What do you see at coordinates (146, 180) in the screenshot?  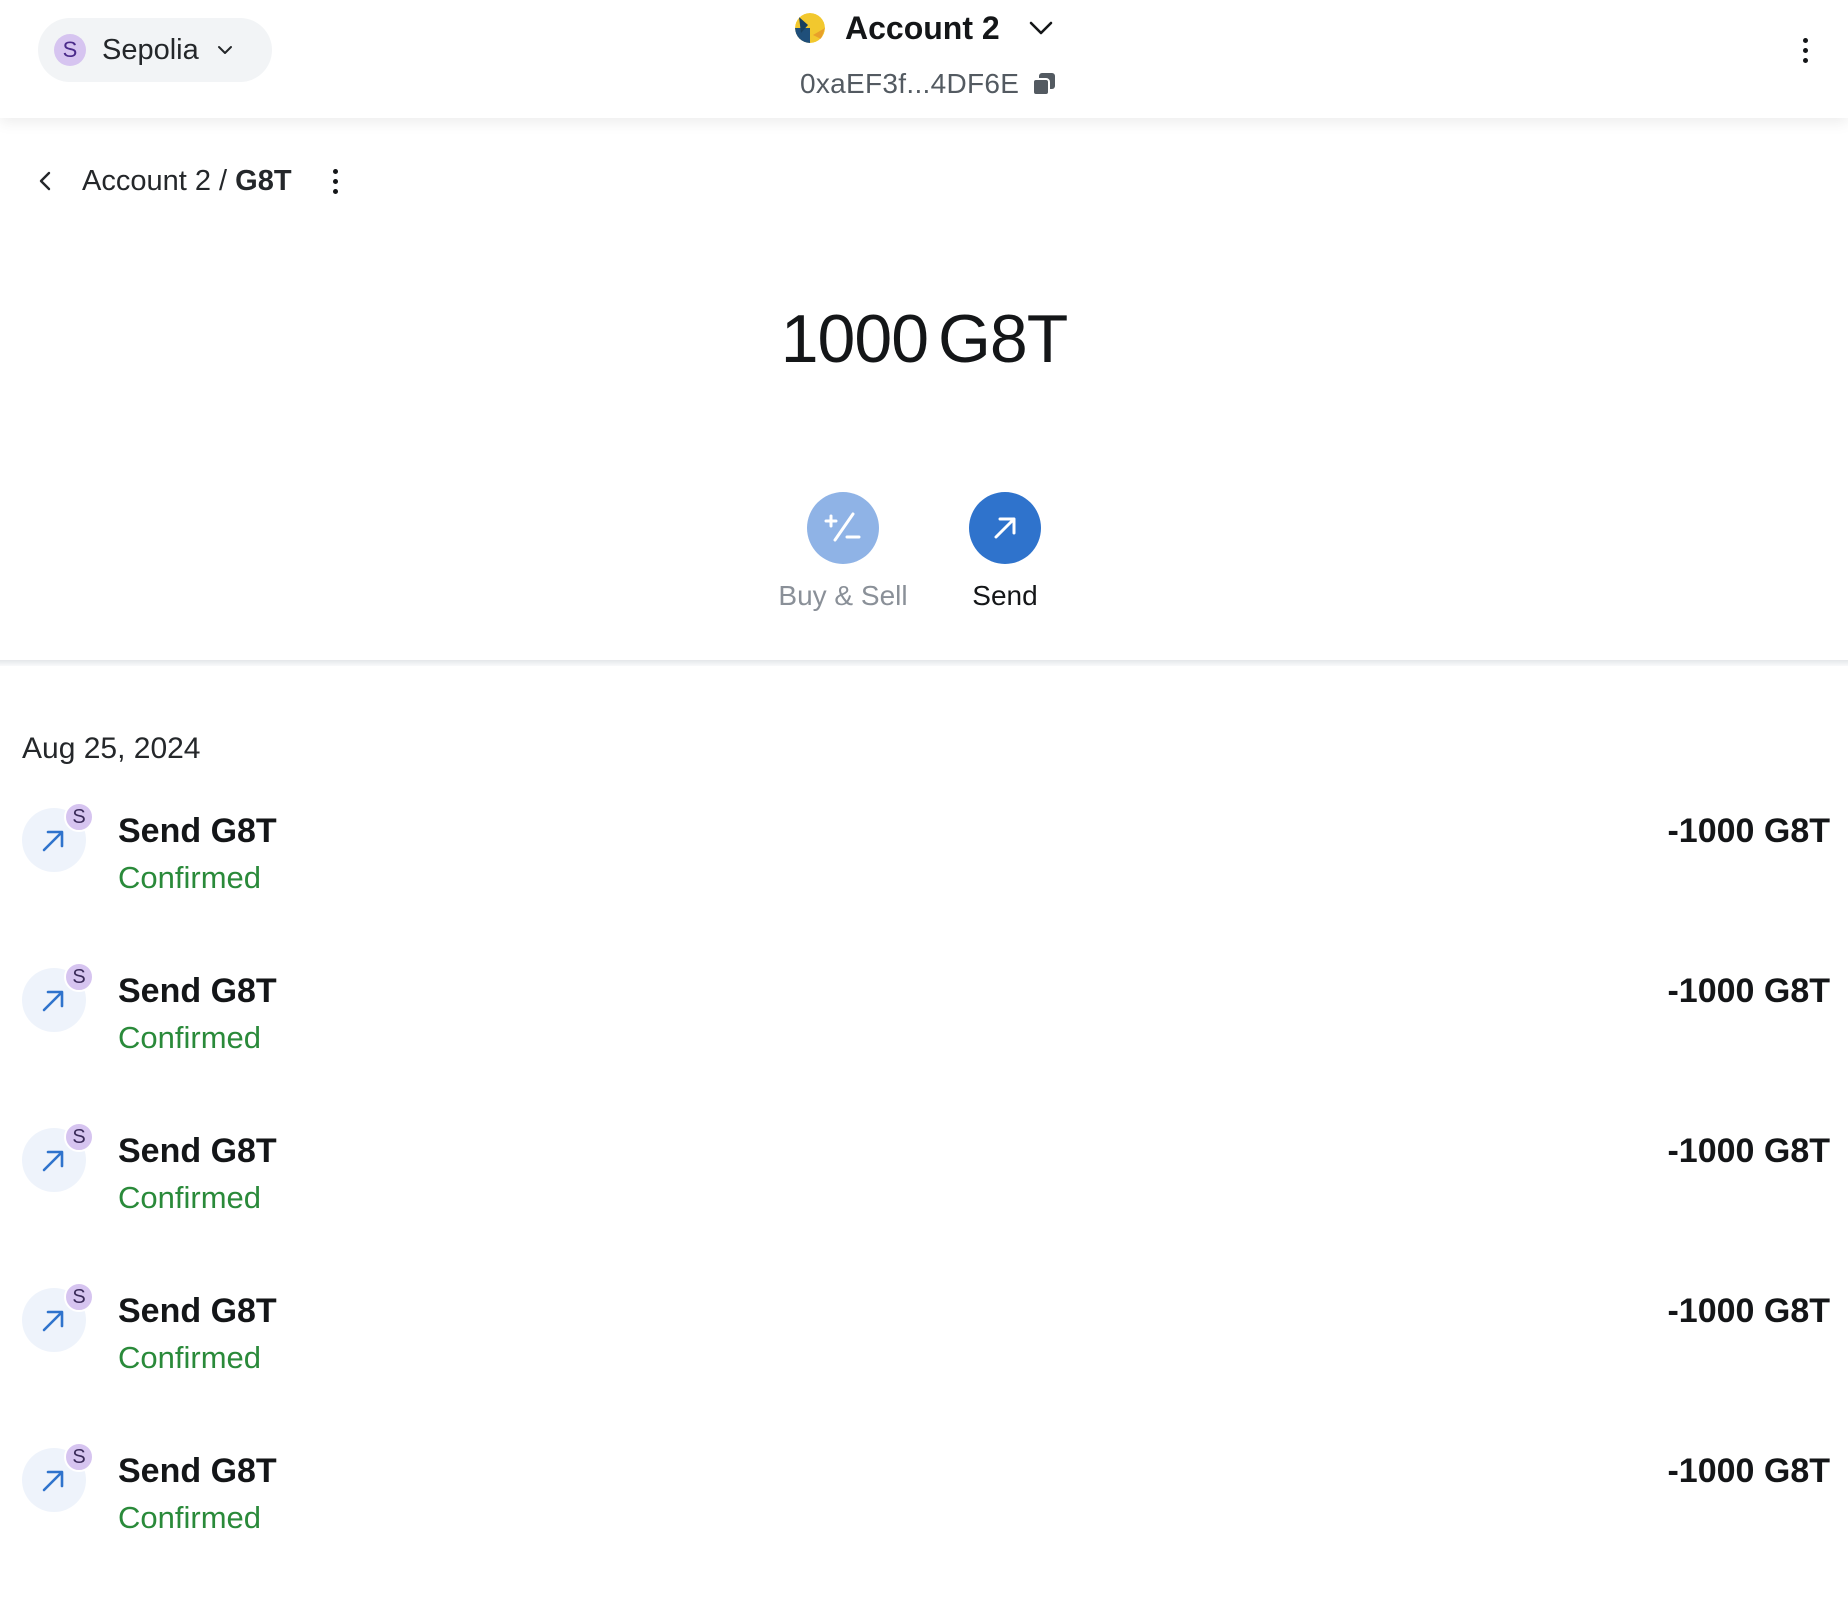 I see `breadcrumb-account: Account 2` at bounding box center [146, 180].